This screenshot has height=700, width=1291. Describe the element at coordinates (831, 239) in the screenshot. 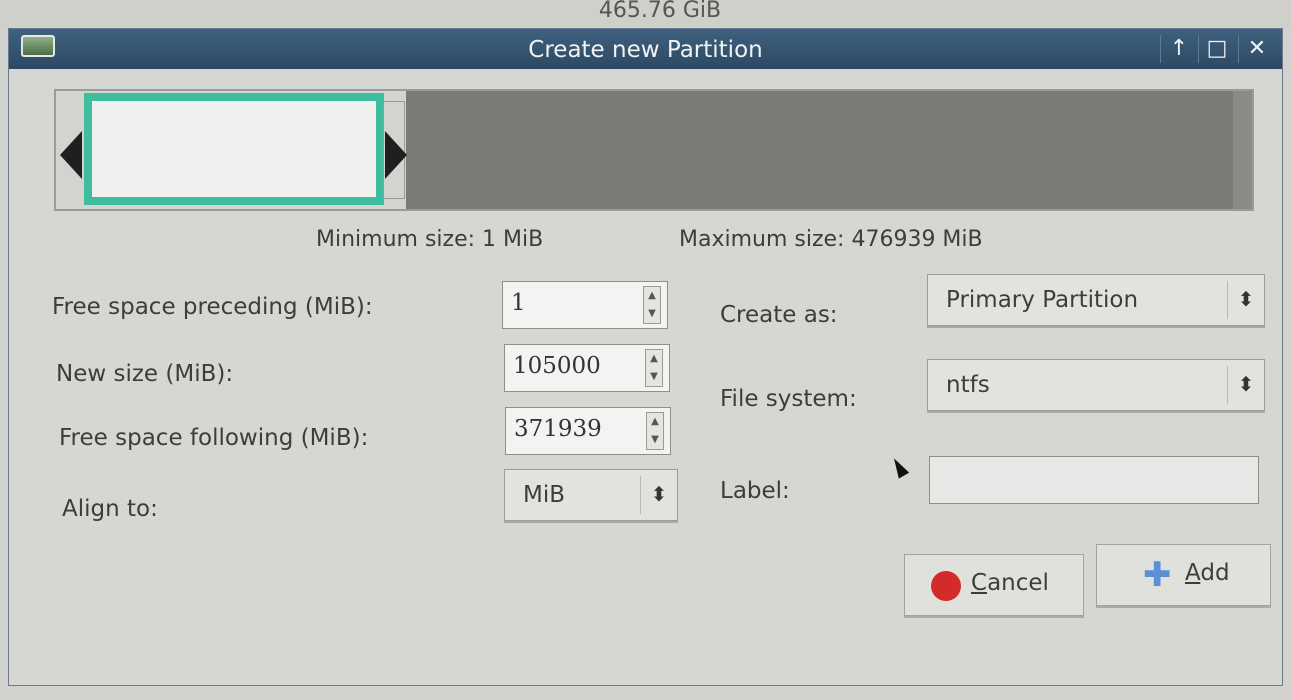

I see `maximum-size-text: Maximum size: 476939 MiB` at that location.